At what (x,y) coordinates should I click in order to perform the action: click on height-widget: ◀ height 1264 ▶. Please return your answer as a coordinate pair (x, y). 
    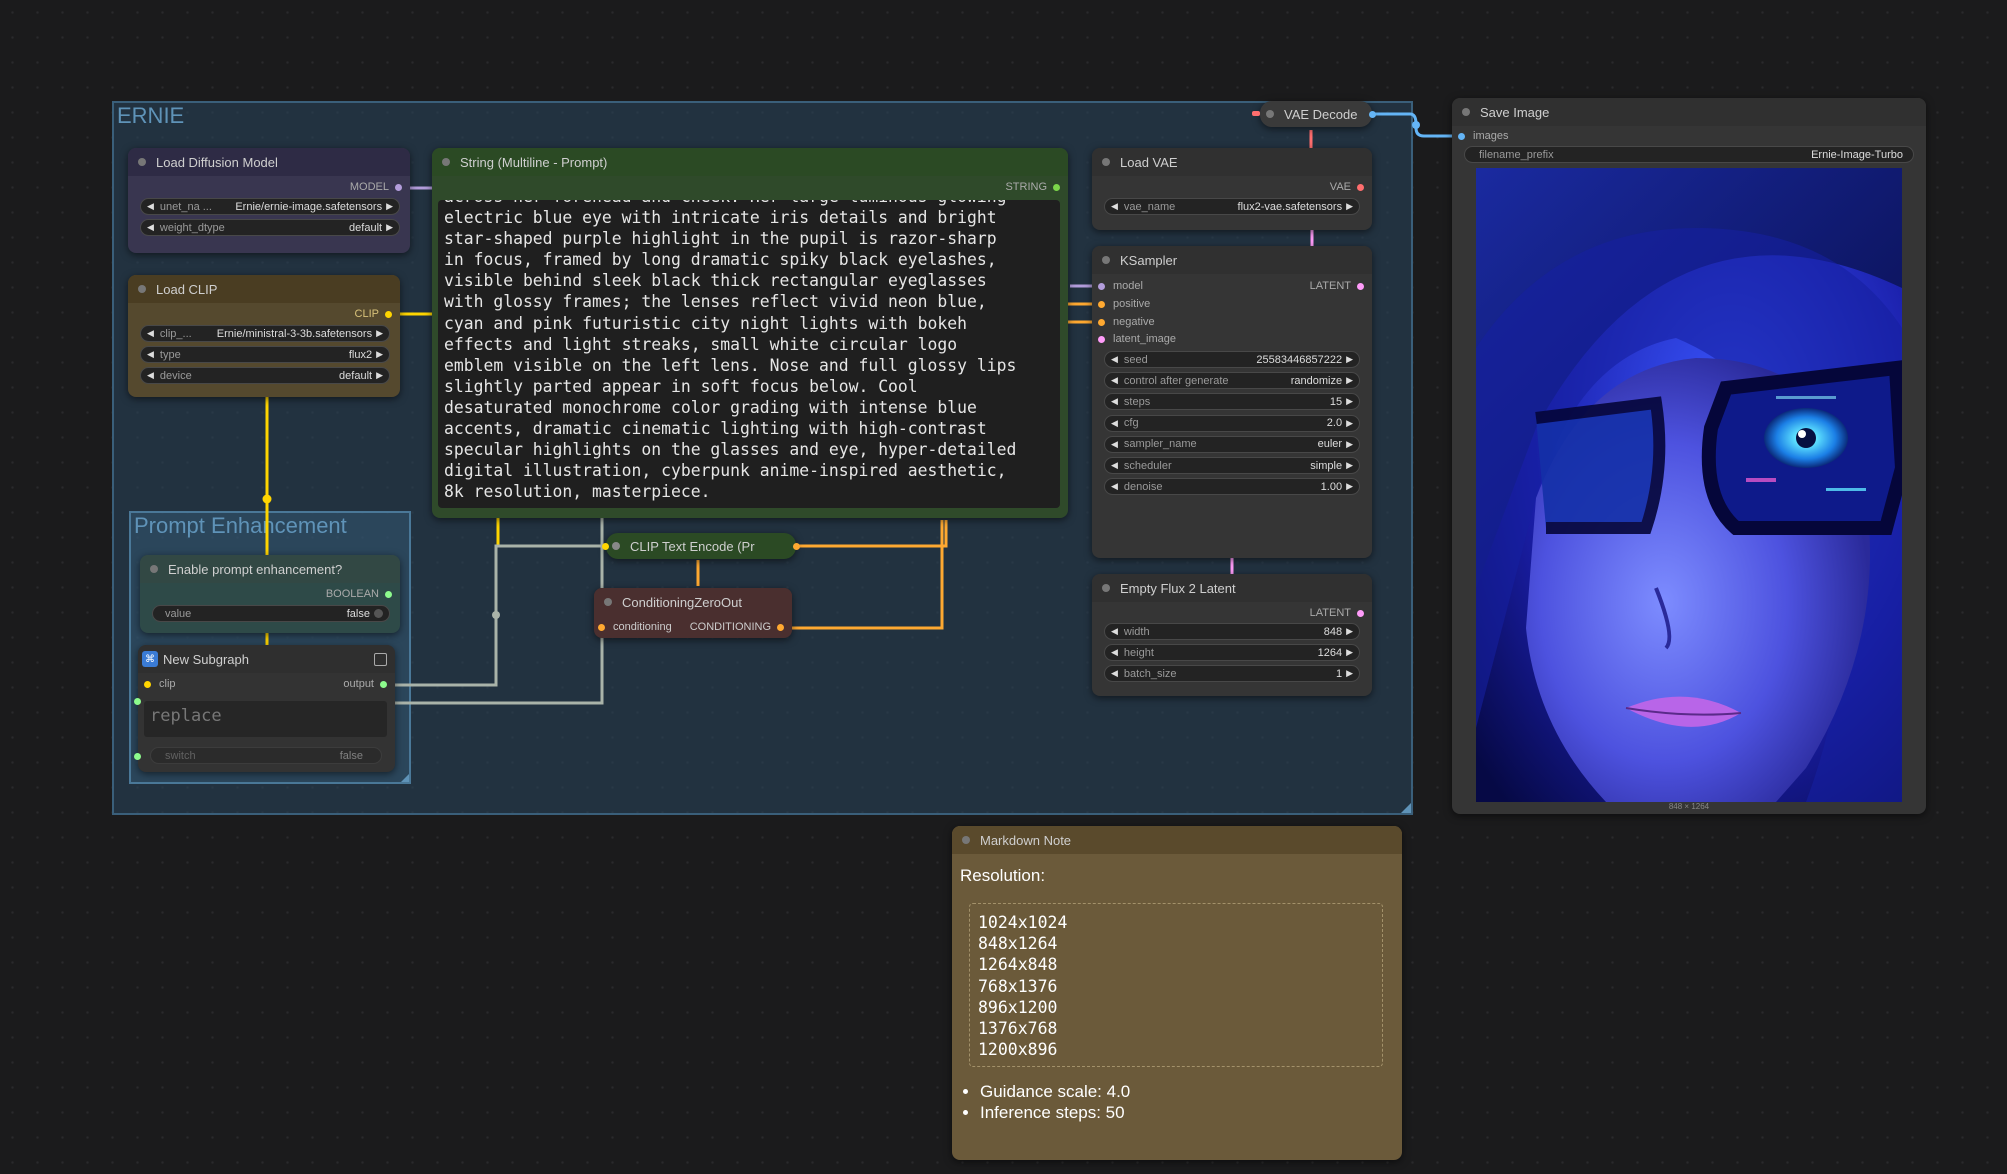
    Looking at the image, I should click on (1232, 652).